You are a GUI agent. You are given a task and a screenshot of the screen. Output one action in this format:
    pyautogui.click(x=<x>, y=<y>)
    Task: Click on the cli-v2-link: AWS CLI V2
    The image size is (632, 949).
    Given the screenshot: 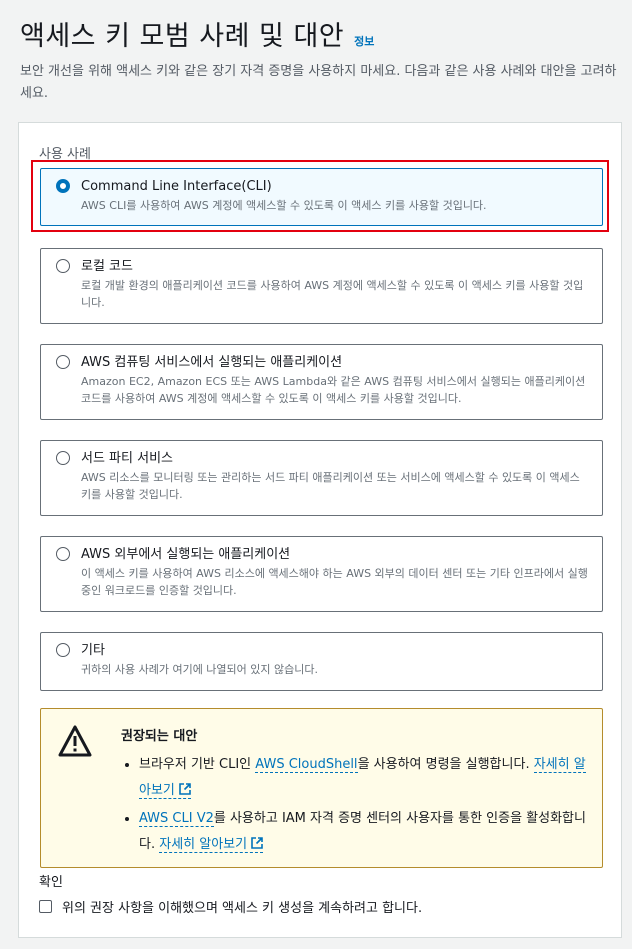 What is the action you would take?
    pyautogui.click(x=176, y=819)
    